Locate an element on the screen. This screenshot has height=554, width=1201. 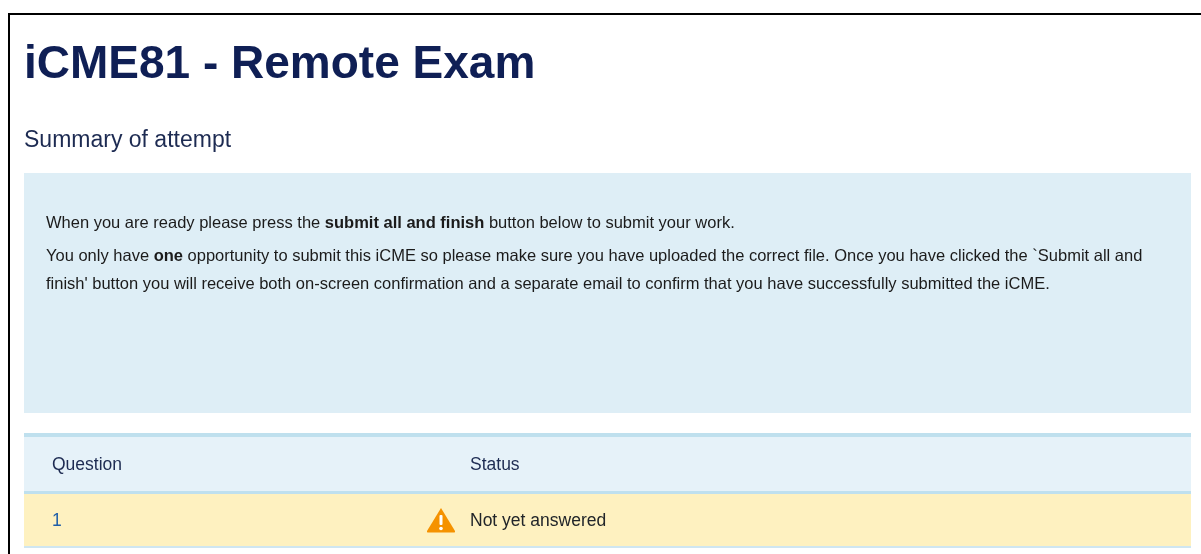
info-paragraph: You only have one opportunity to submit this iCME so please make sure you have uploaded the correct file. Once you have clicked the `Submit all and finish' button you will receive both on-screen confirmation and a separate email to confirm that you have successfully submitted the iCME. is located at coordinates (595, 269).